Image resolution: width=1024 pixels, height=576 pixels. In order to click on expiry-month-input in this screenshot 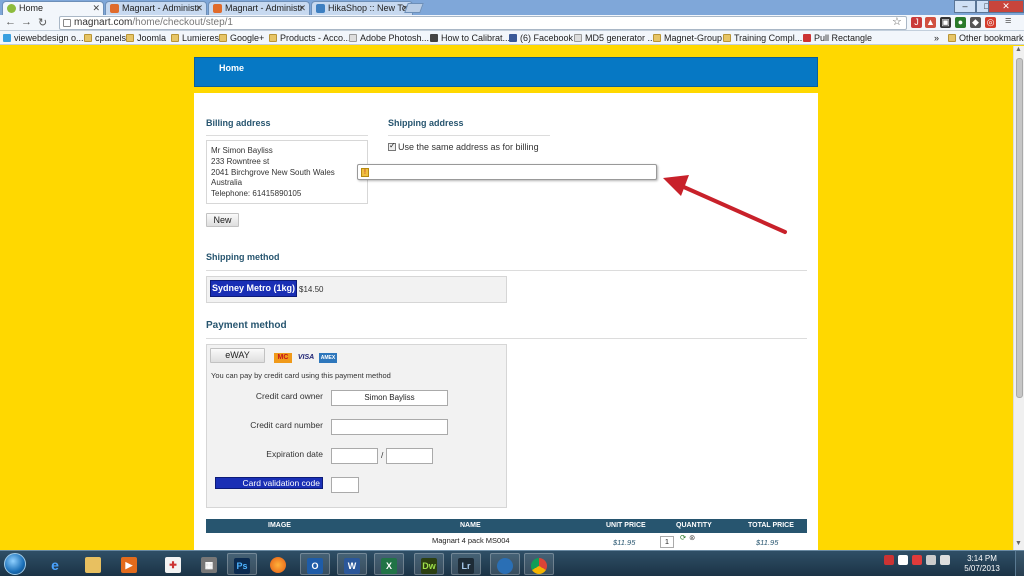, I will do `click(354, 456)`.